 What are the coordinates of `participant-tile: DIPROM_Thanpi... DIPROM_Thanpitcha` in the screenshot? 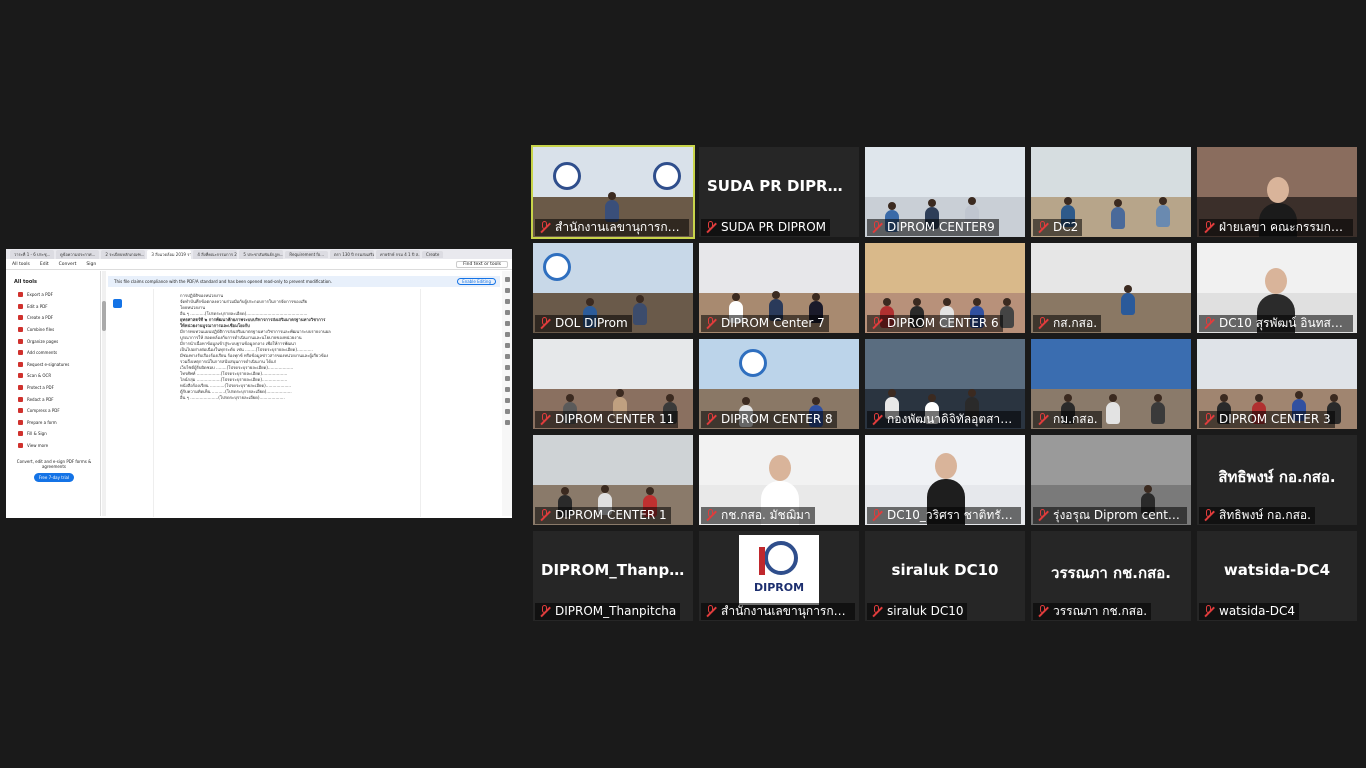 It's located at (613, 576).